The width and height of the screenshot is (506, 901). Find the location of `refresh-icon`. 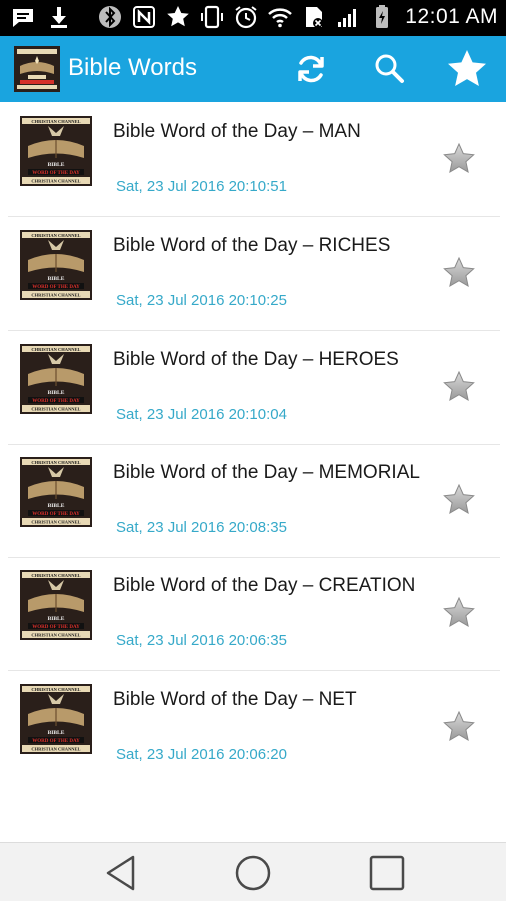

refresh-icon is located at coordinates (311, 69).